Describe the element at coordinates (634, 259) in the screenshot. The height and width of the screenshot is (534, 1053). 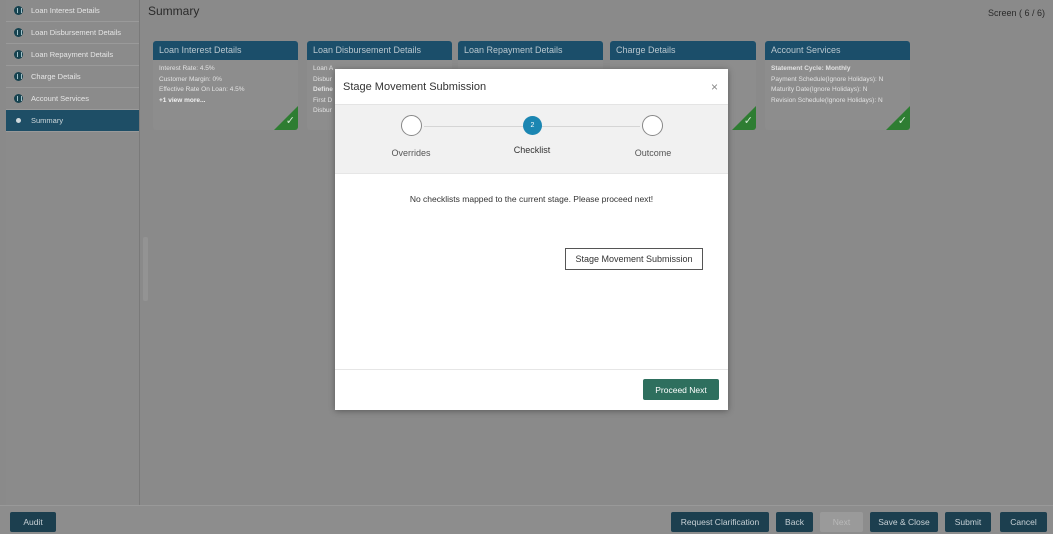
I see `tooltip: Stage Movement Submission` at that location.